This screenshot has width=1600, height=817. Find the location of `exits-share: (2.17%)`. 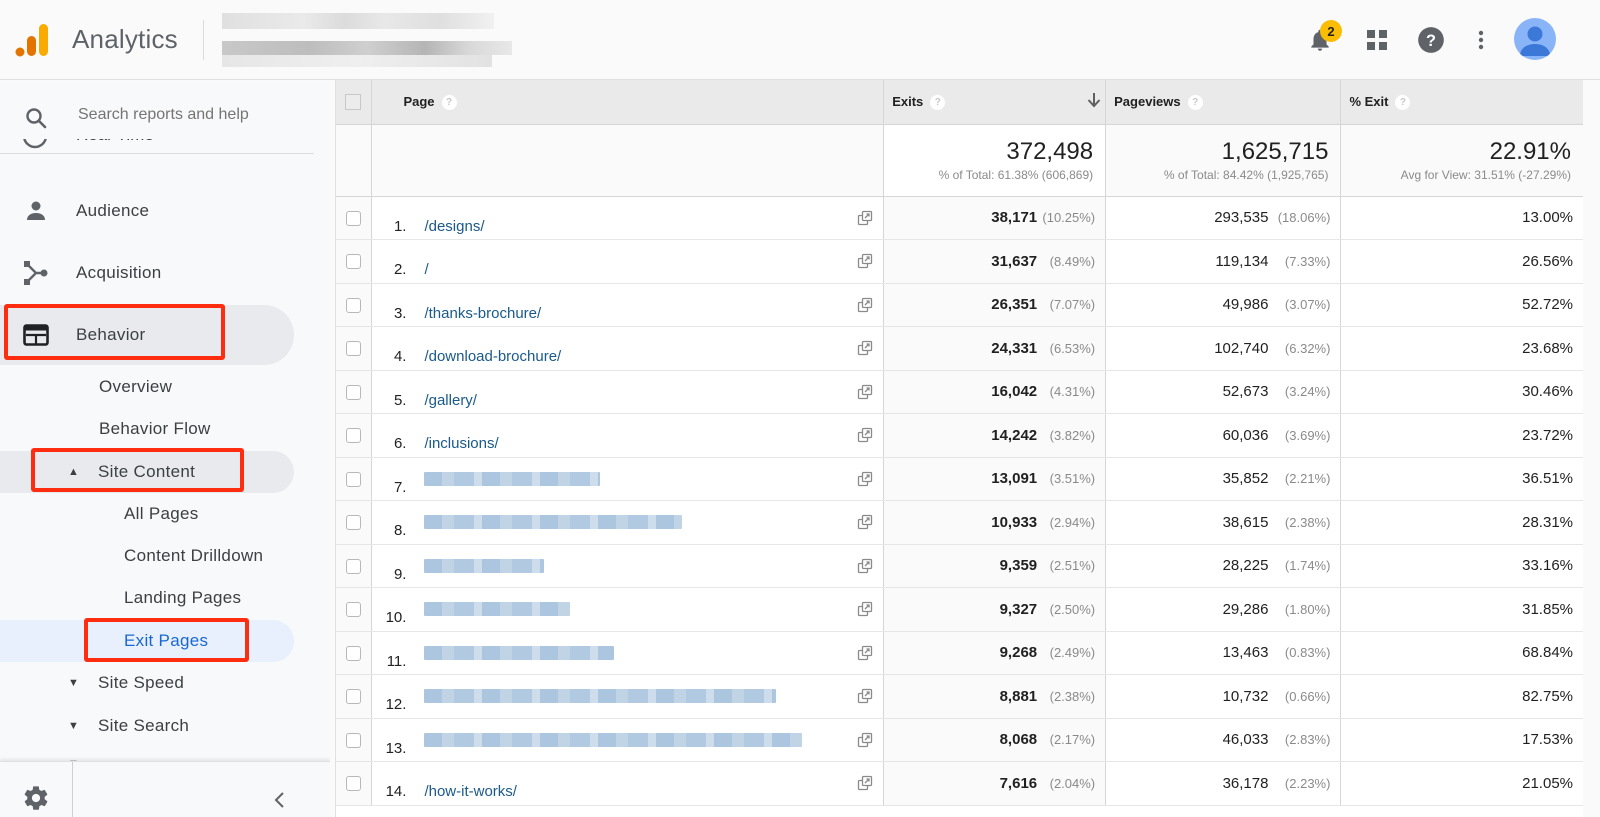

exits-share: (2.17%) is located at coordinates (1072, 740).